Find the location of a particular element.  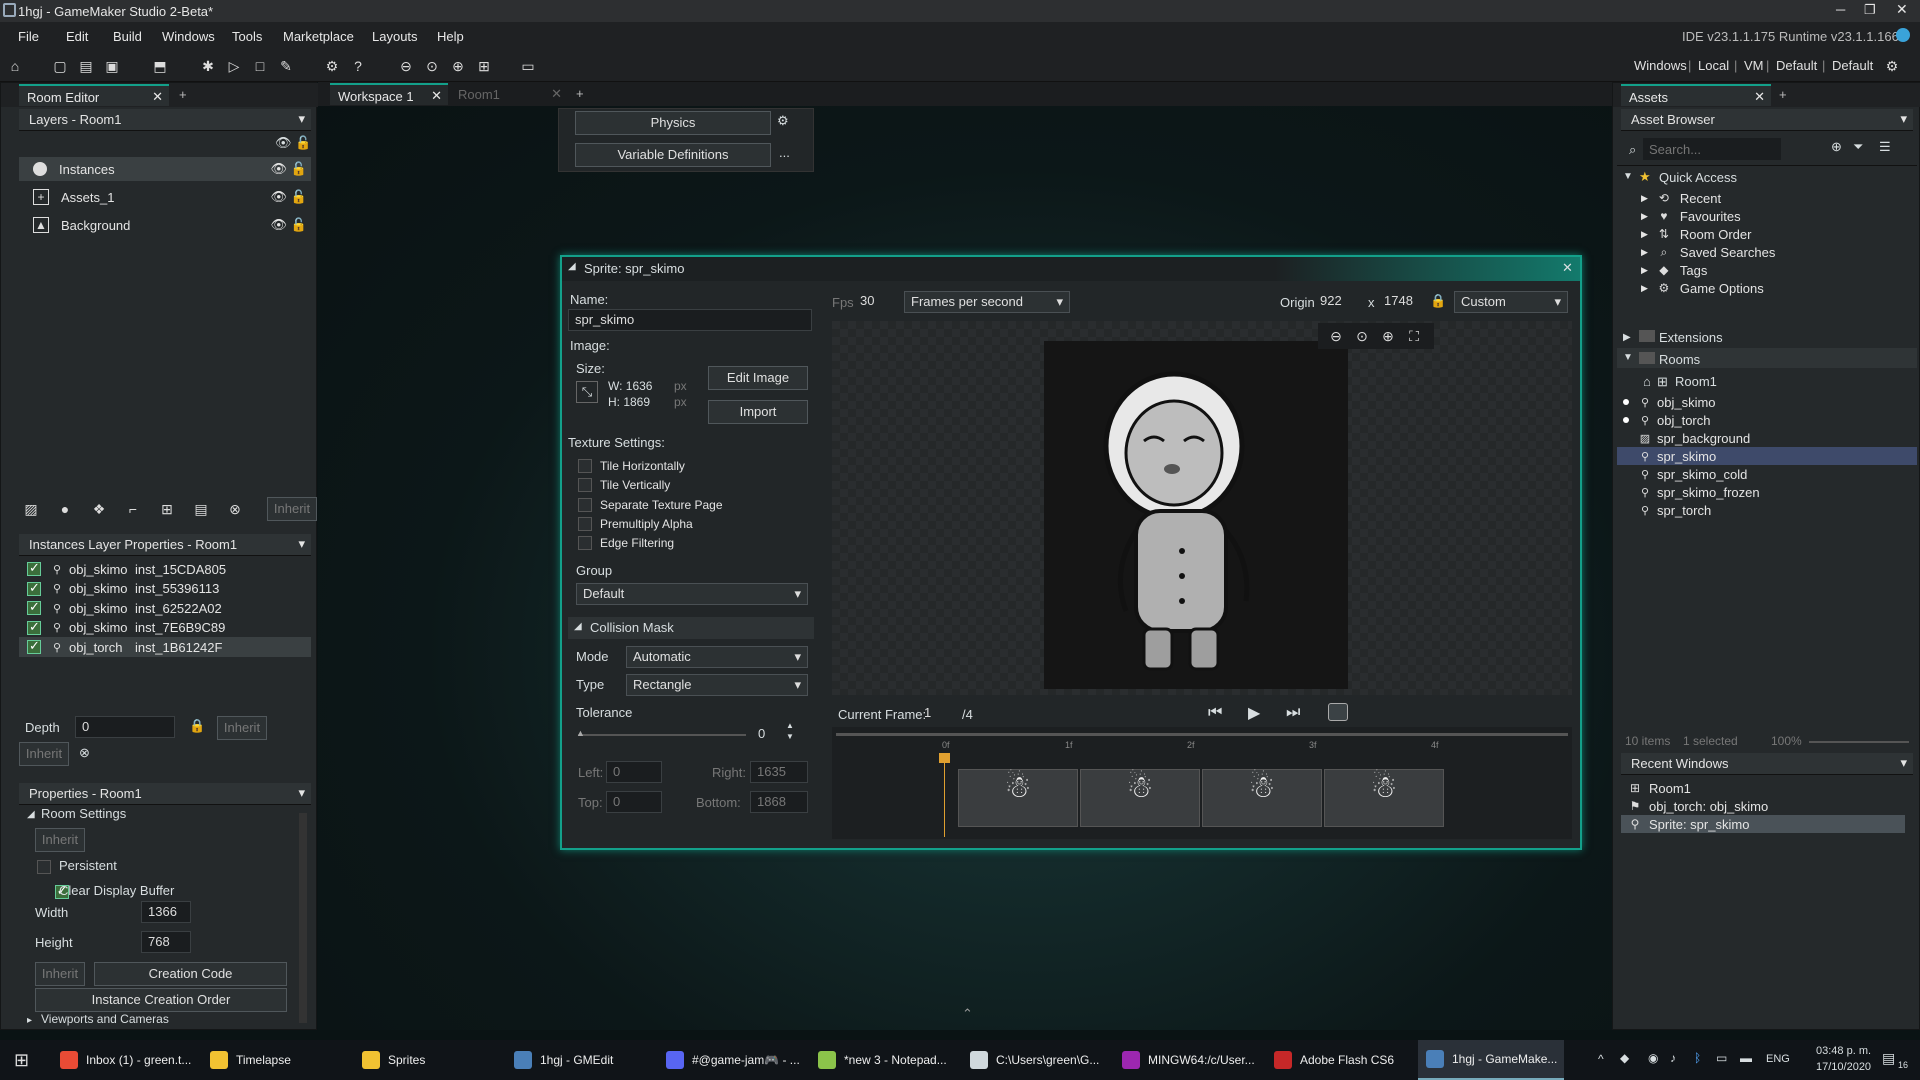

target-settings-icon: ⚙ is located at coordinates (1892, 66).